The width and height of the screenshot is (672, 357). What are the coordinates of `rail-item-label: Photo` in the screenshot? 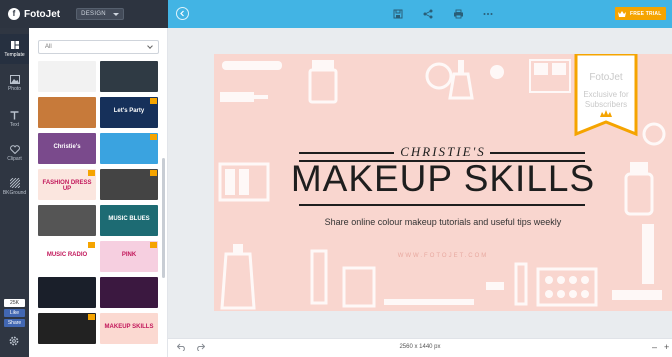 It's located at (14, 88).